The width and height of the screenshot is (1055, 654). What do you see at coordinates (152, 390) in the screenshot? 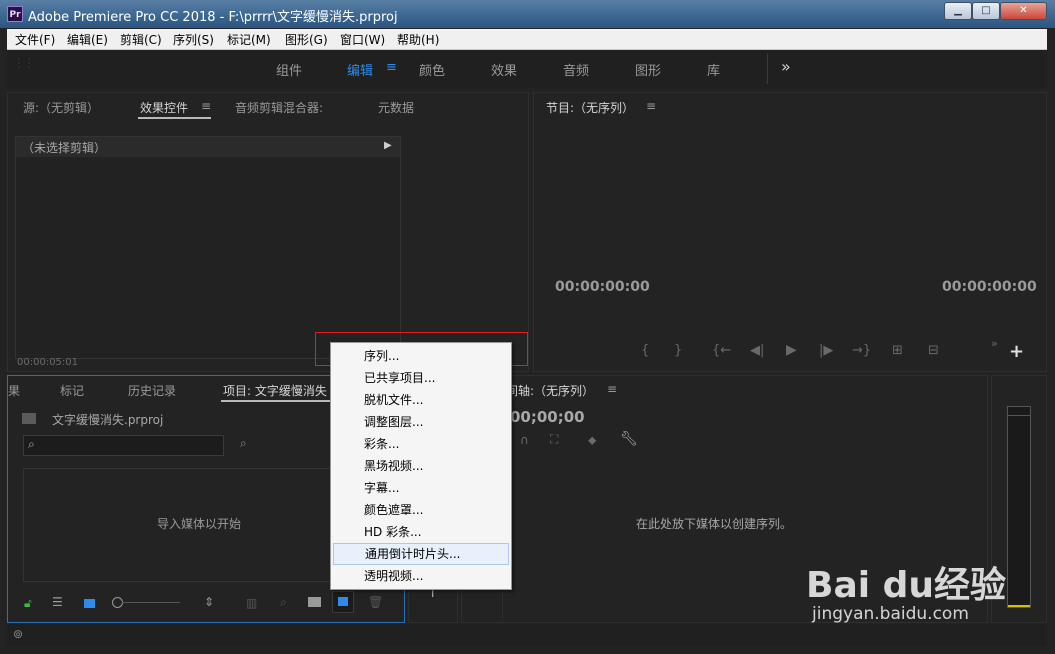
I see `tab-history: 历史记录` at bounding box center [152, 390].